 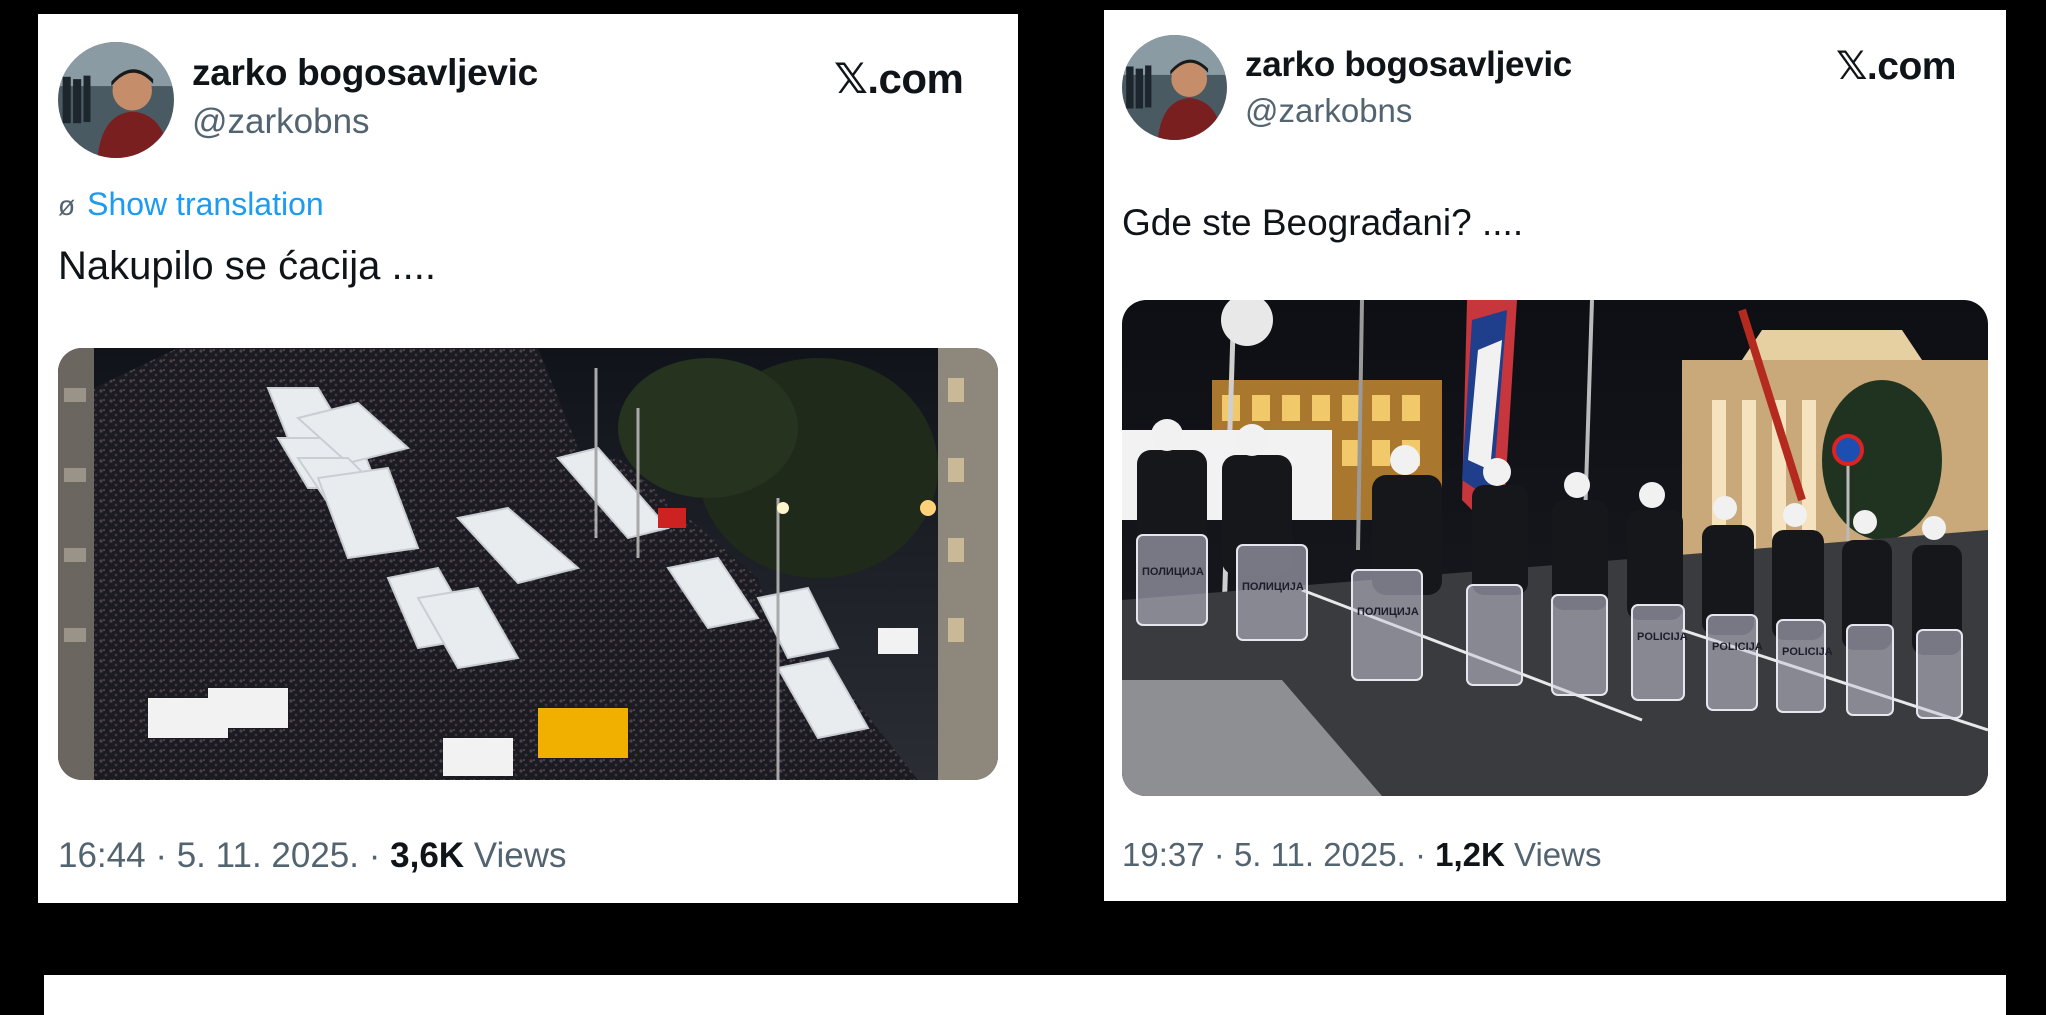 What do you see at coordinates (427, 855) in the screenshot?
I see `views-count: 3,6K` at bounding box center [427, 855].